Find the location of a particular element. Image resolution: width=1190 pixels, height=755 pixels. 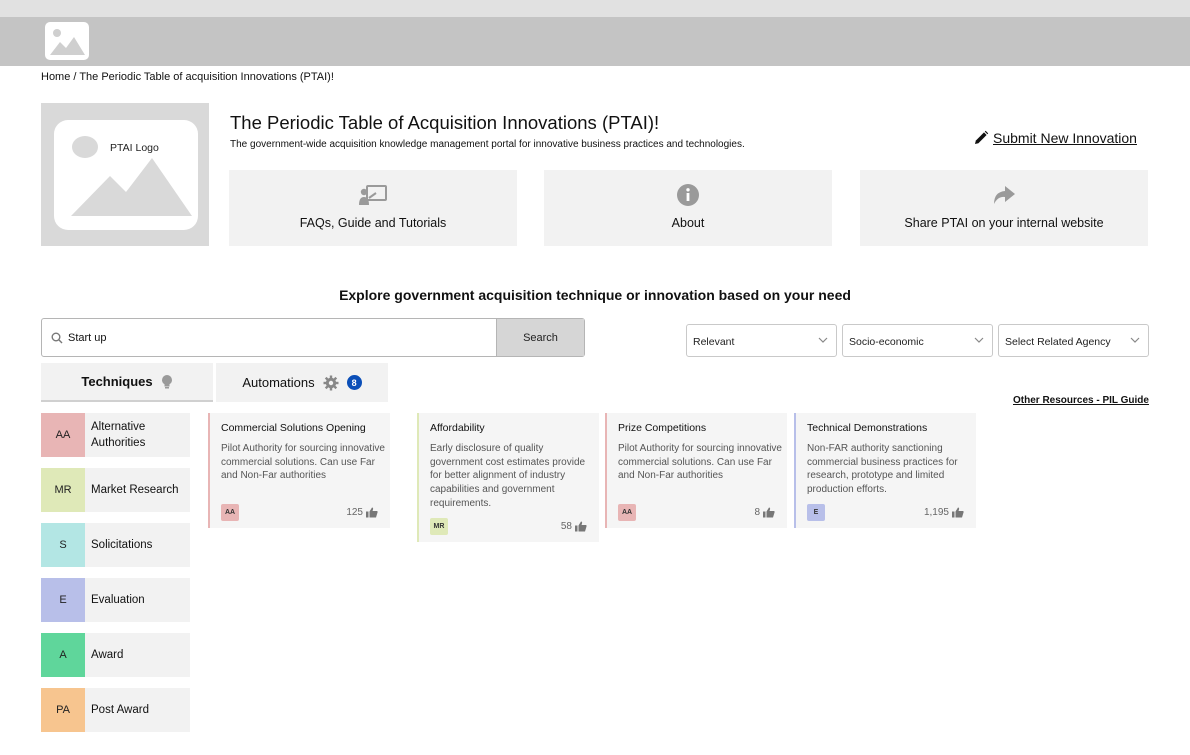

logo-text: PTAI Logo is located at coordinates (134, 148).